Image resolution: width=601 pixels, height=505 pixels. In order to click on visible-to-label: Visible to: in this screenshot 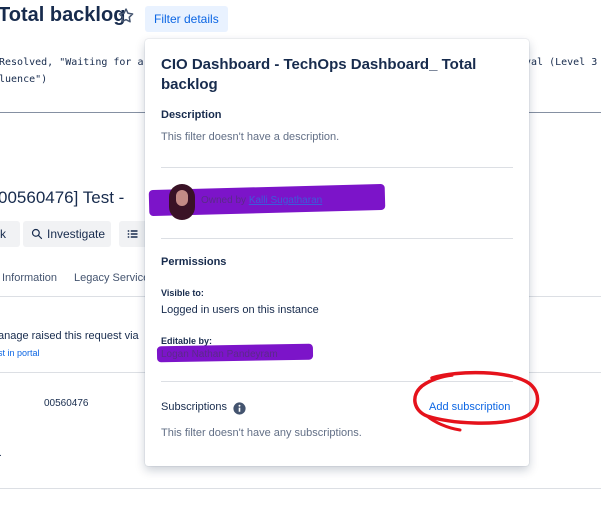, I will do `click(182, 293)`.